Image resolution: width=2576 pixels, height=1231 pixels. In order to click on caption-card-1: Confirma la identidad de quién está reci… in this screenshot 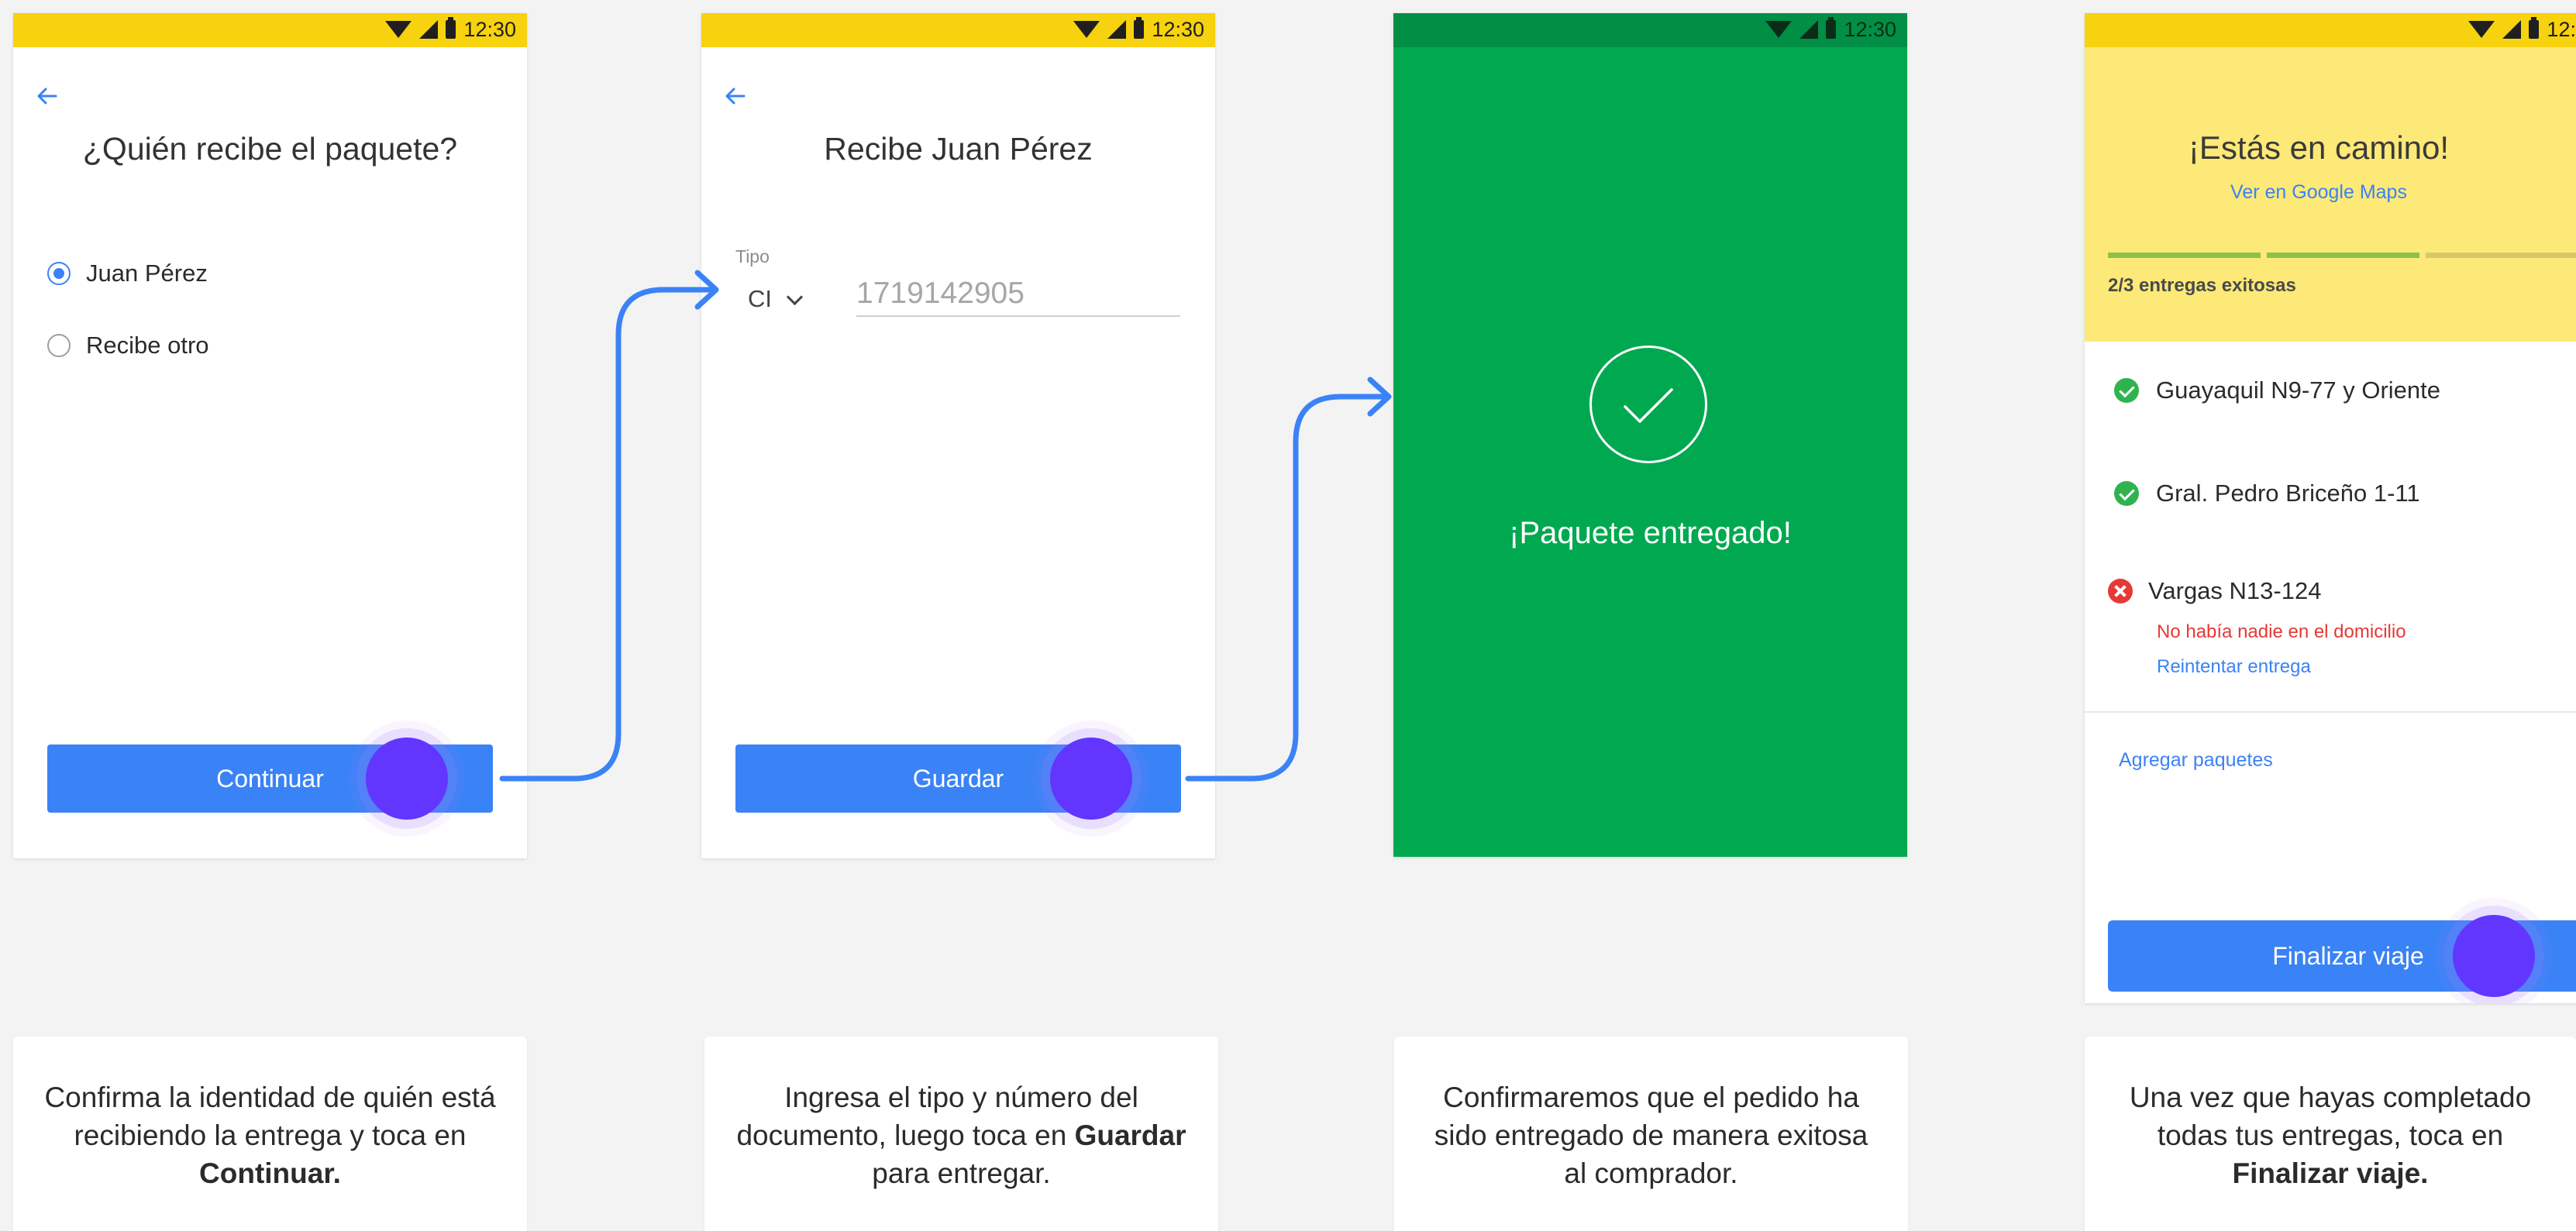, I will do `click(270, 1134)`.